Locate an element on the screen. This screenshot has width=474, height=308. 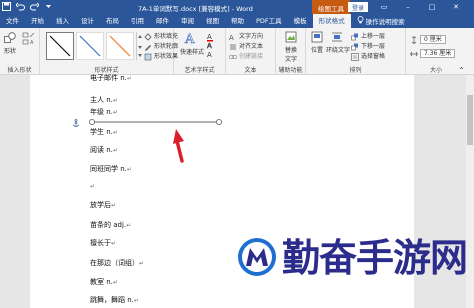
group-insert-shapes: 形状 A 插入形状 is located at coordinates (20, 51).